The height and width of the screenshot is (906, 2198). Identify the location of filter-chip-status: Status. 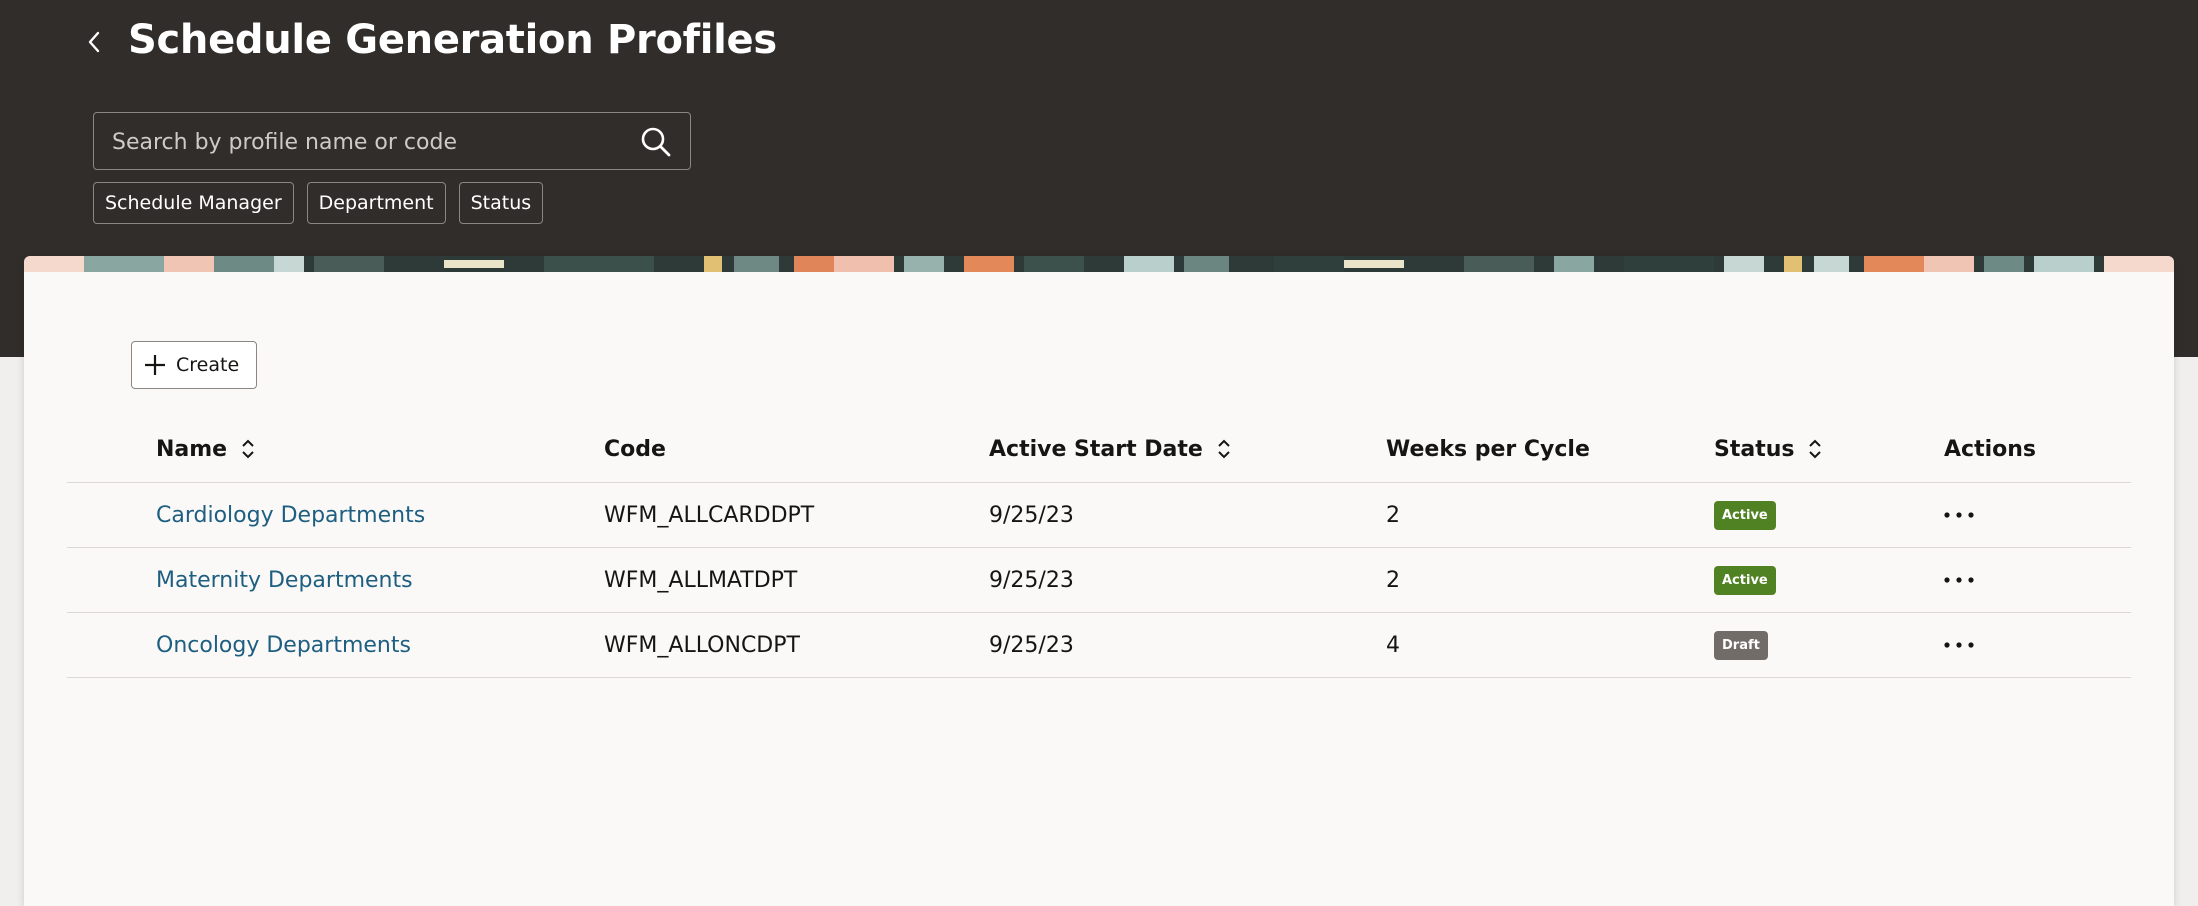
(501, 203).